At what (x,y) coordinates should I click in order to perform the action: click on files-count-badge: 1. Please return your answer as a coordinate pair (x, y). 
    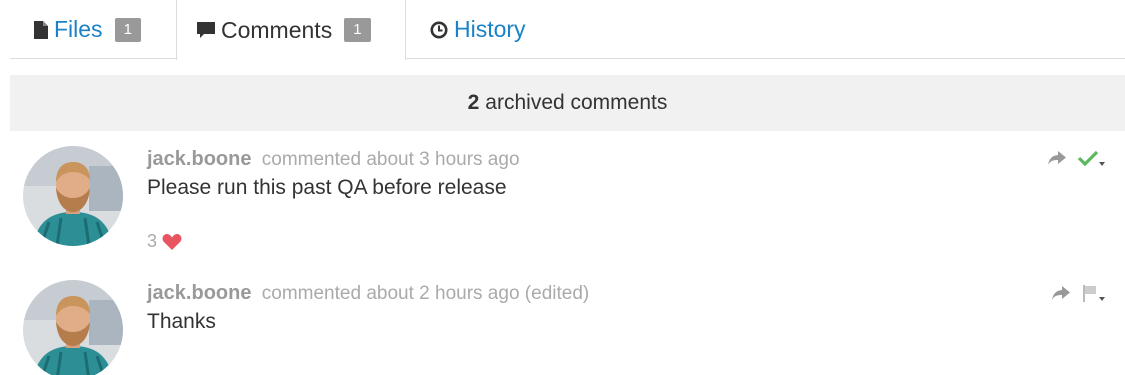
    Looking at the image, I should click on (127, 29).